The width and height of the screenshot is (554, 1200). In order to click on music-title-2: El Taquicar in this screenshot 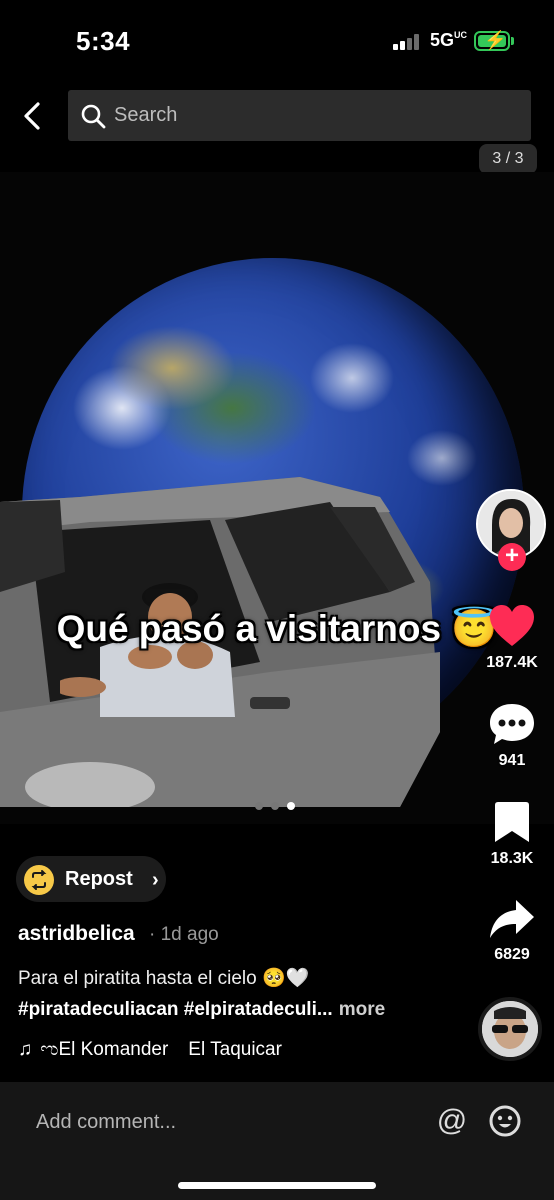, I will do `click(235, 1049)`.